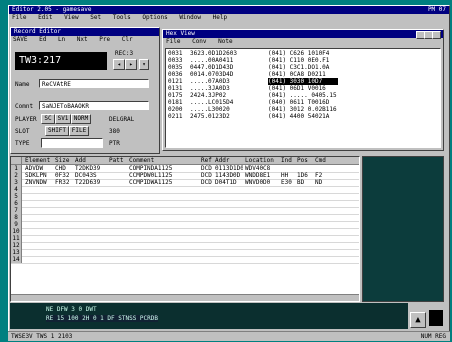  I want to click on grid-horizontal-scrollbar, so click(185, 297).